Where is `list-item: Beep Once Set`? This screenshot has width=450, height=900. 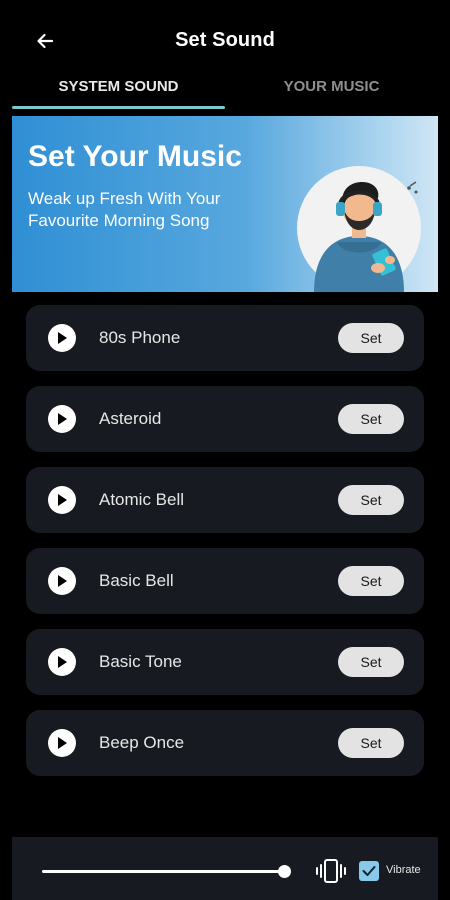
list-item: Beep Once Set is located at coordinates (225, 743).